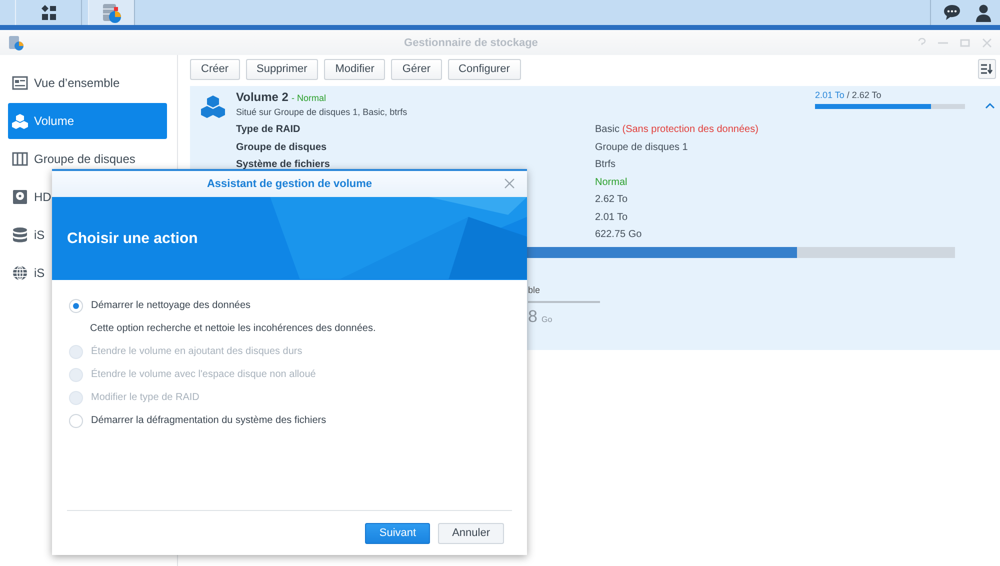 The image size is (1000, 566). Describe the element at coordinates (612, 217) in the screenshot. I see `detail-value: 2.01 To` at that location.